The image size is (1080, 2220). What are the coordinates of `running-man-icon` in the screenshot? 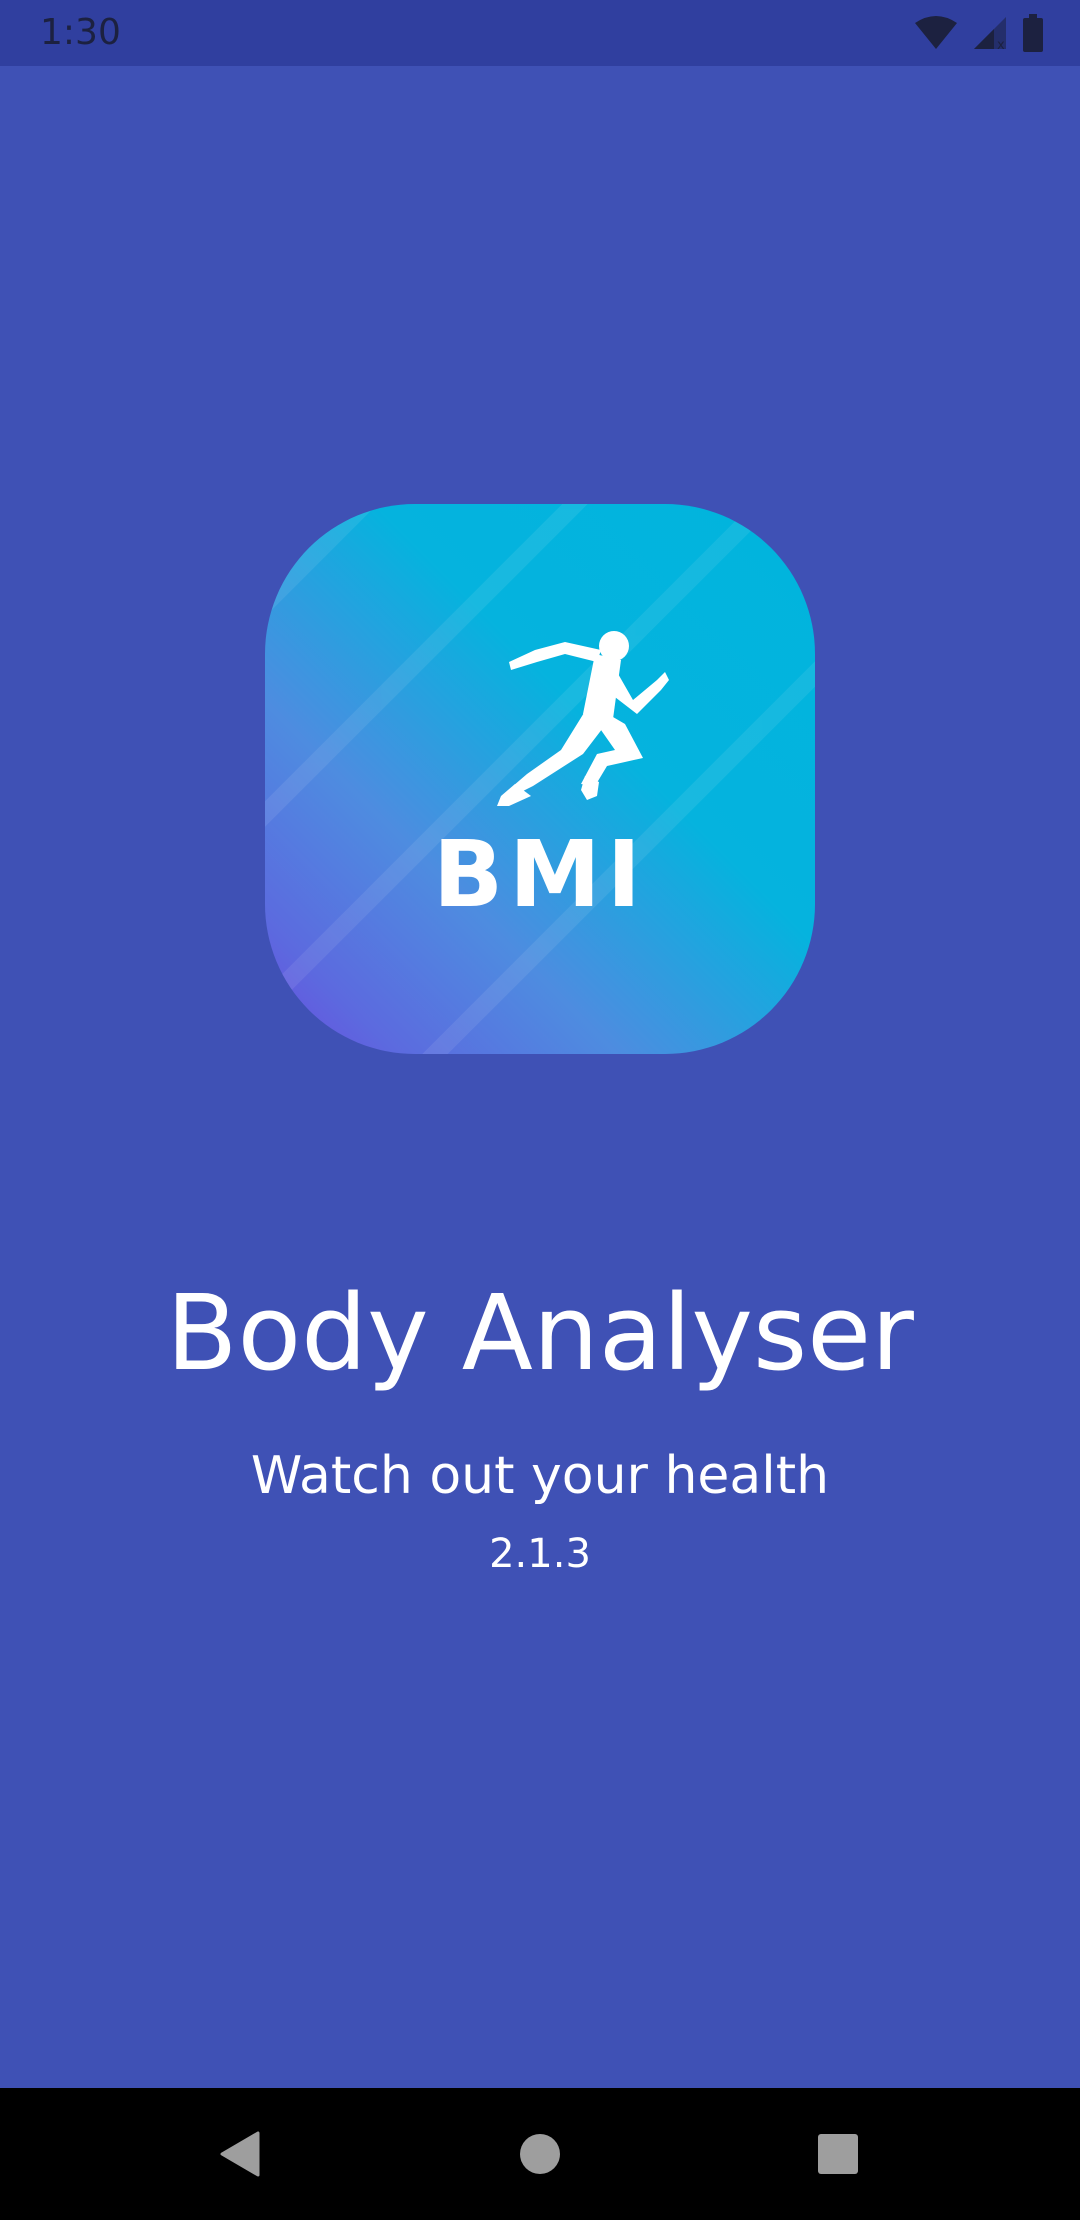 It's located at (583, 718).